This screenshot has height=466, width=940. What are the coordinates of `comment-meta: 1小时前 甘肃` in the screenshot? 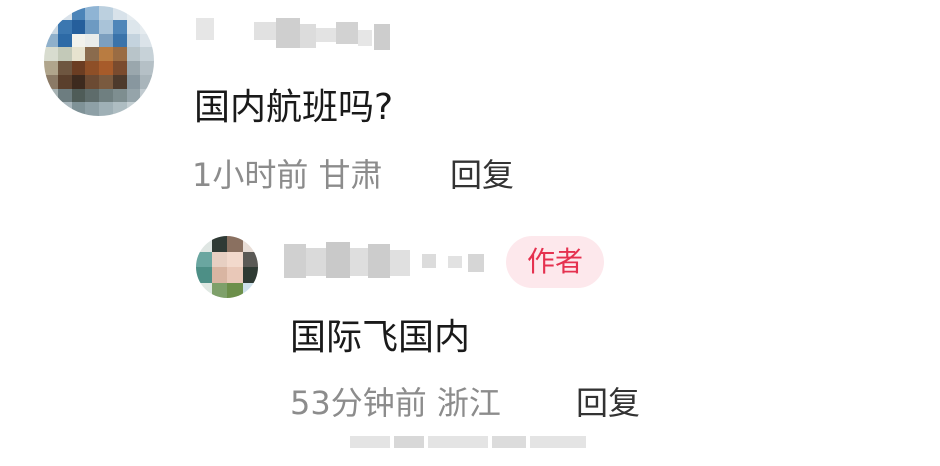 It's located at (287, 173).